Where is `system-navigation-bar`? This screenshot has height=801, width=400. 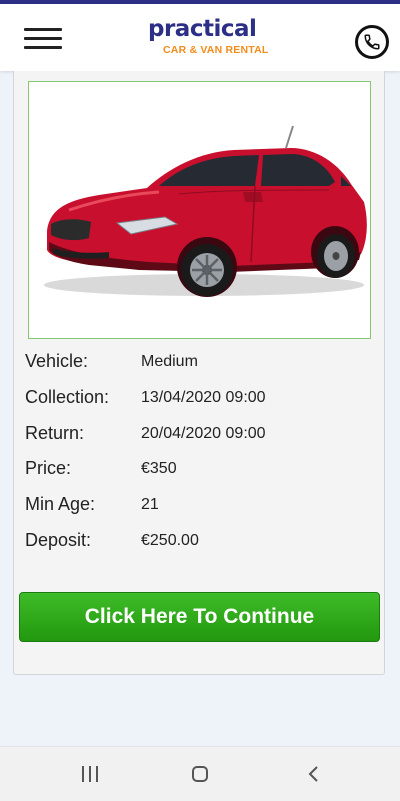
system-navigation-bar is located at coordinates (200, 773).